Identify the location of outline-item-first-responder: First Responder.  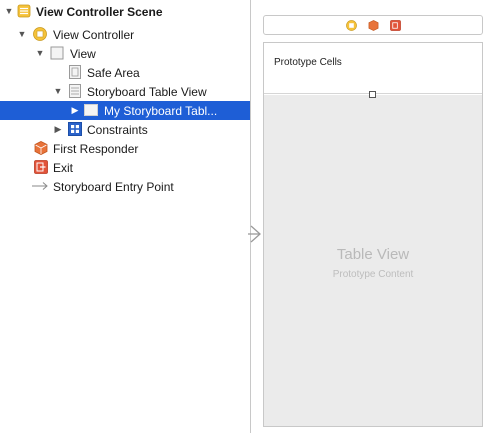
(125, 148).